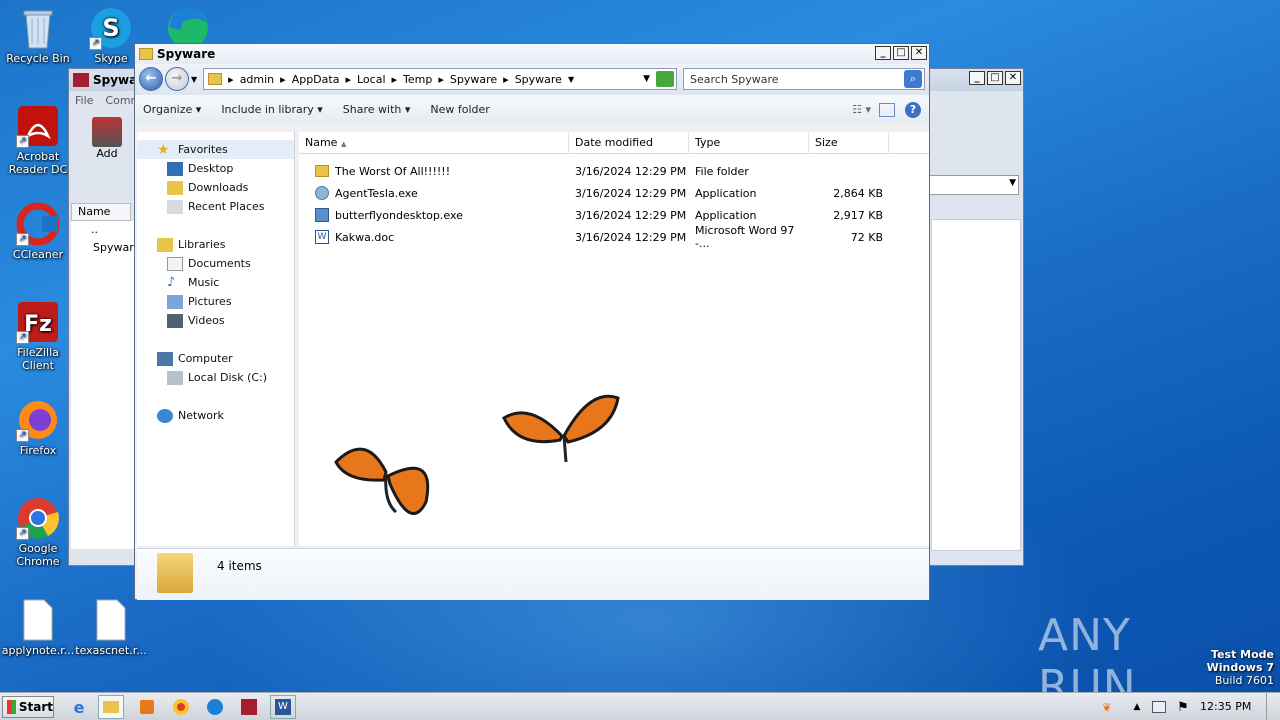 The width and height of the screenshot is (1280, 720). What do you see at coordinates (38, 163) in the screenshot?
I see `desktop-icon-label: Acrobat Reader DC` at bounding box center [38, 163].